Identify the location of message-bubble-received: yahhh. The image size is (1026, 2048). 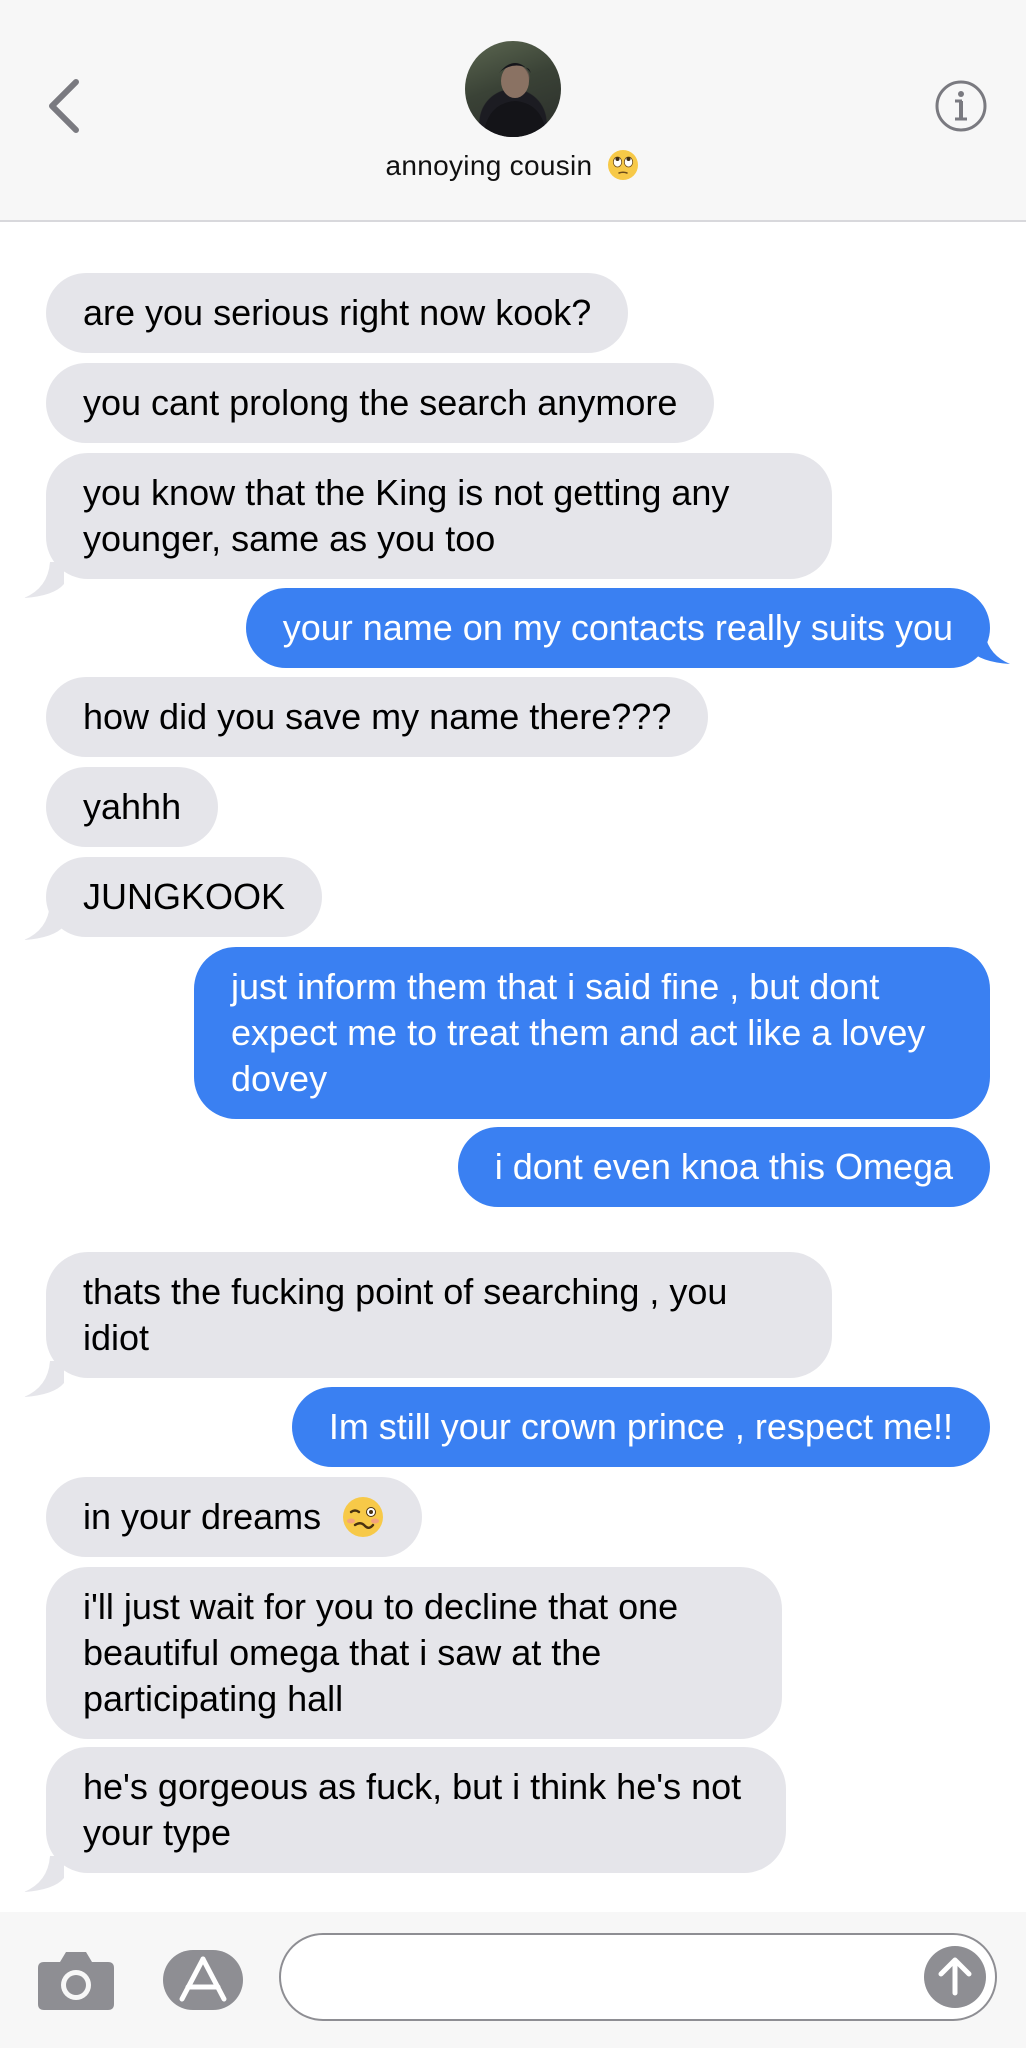
(132, 807).